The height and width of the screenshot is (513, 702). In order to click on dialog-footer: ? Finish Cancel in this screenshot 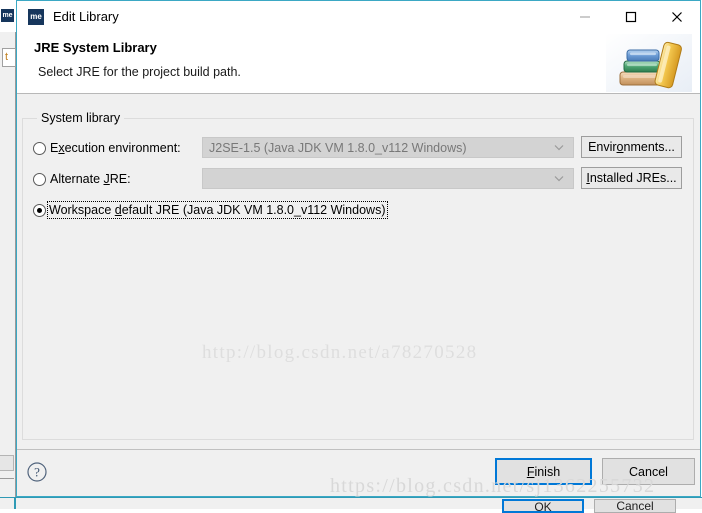, I will do `click(358, 472)`.